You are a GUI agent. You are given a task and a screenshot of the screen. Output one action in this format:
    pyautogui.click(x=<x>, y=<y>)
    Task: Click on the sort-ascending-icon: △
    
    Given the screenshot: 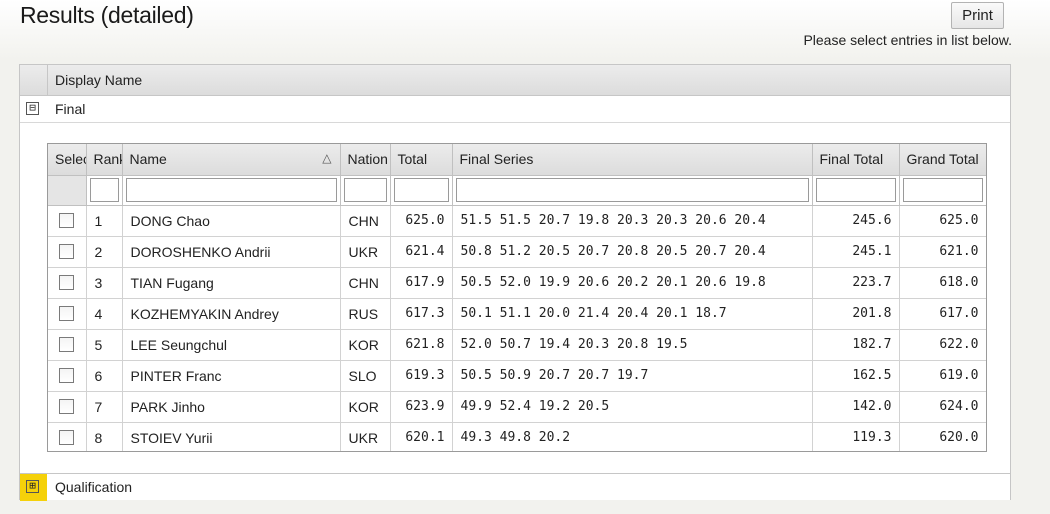 What is the action you would take?
    pyautogui.click(x=326, y=158)
    